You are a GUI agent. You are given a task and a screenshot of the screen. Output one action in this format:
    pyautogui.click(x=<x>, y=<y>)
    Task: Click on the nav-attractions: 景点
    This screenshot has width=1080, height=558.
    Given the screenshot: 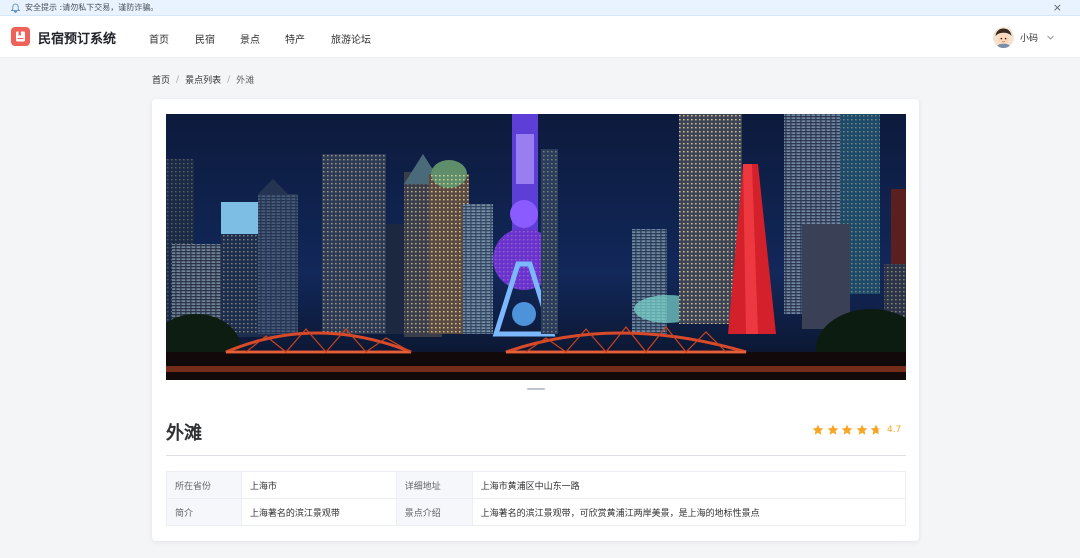 What is the action you would take?
    pyautogui.click(x=250, y=38)
    